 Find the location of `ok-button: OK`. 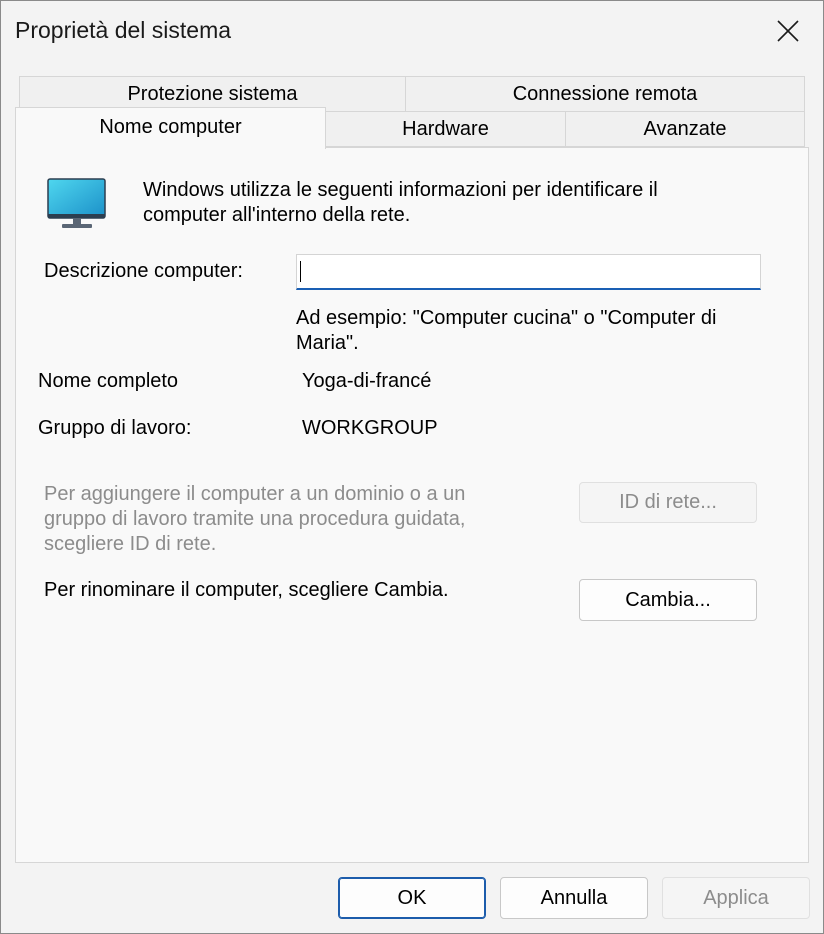

ok-button: OK is located at coordinates (412, 898).